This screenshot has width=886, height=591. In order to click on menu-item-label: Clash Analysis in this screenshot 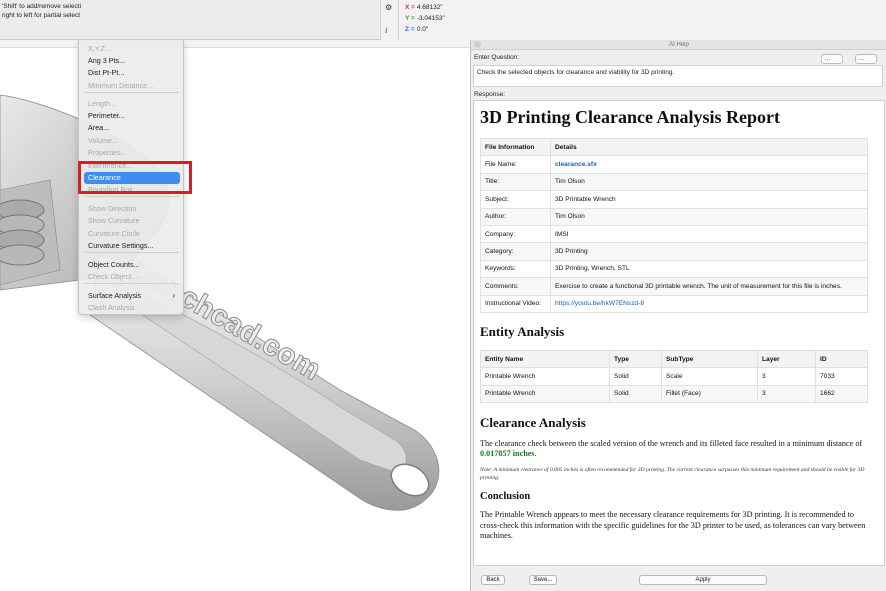, I will do `click(111, 307)`.